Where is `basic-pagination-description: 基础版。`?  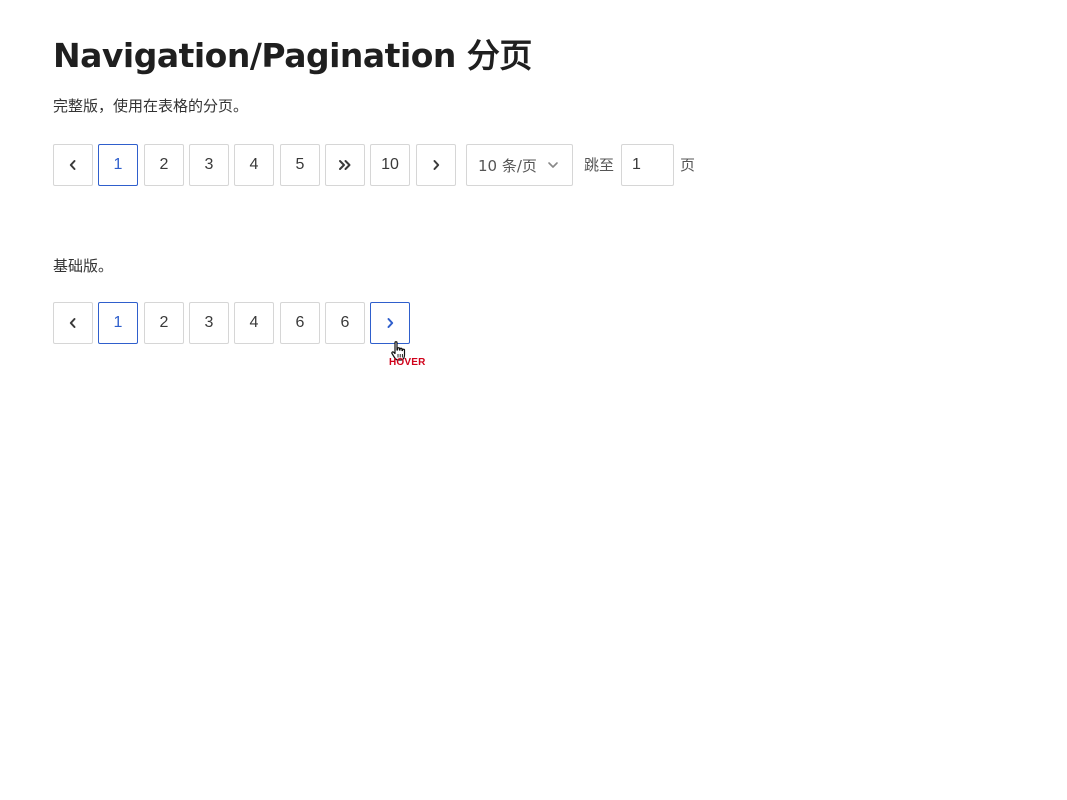
basic-pagination-description: 基础版。 is located at coordinates (83, 266).